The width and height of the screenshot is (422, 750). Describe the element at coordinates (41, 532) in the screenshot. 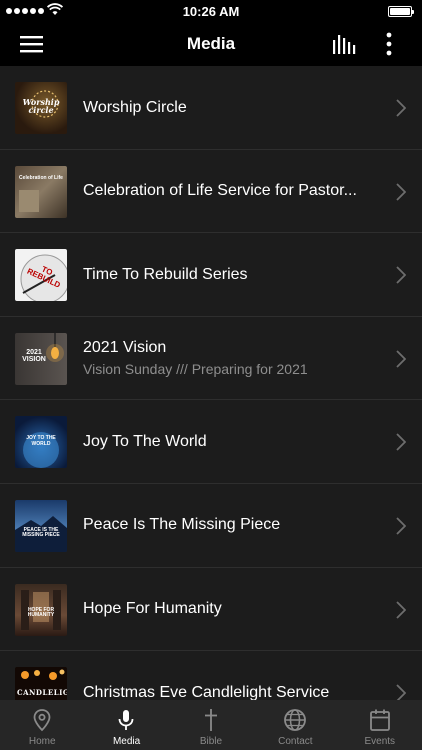

I see `thumbnail-text: PEACE IS THE MISSING PIECE` at that location.